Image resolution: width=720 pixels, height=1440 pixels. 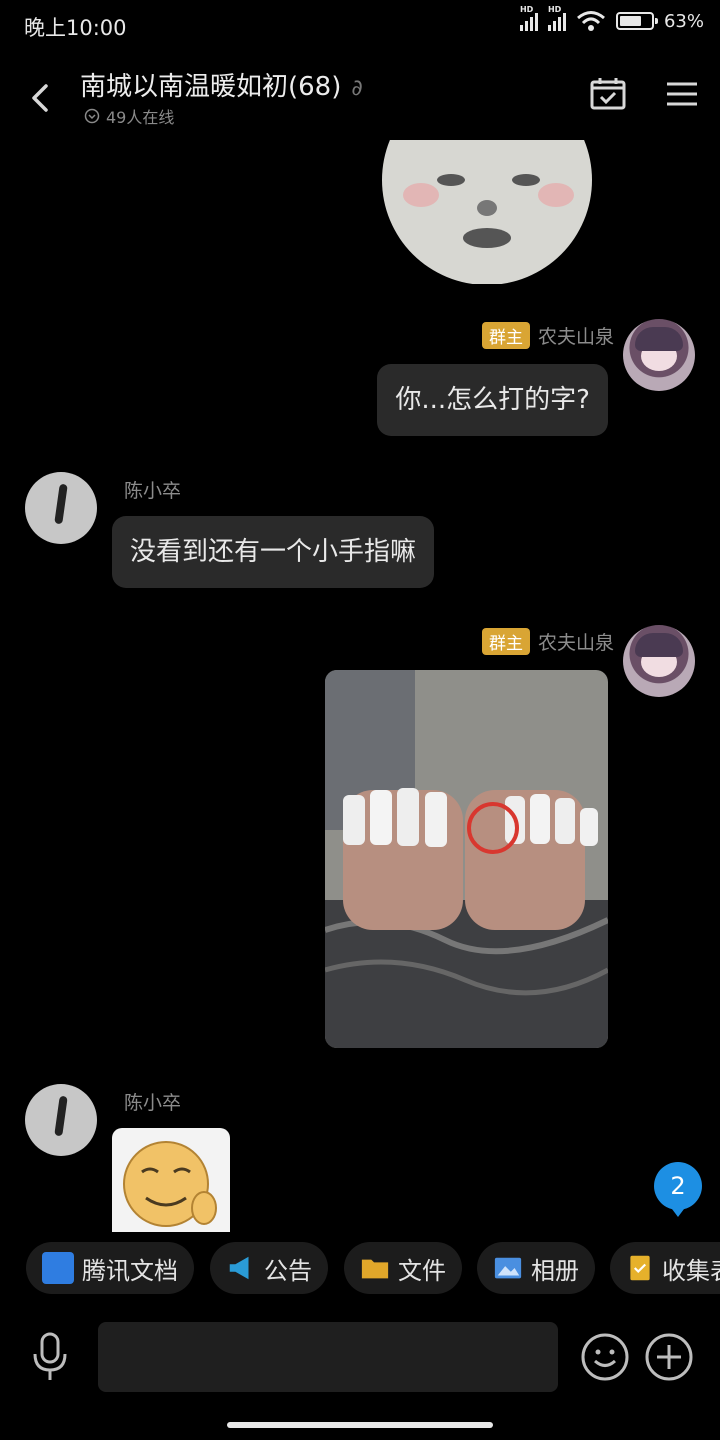 I want to click on status-bar: 晚上10:00 HD HD 63%, so click(x=360, y=26).